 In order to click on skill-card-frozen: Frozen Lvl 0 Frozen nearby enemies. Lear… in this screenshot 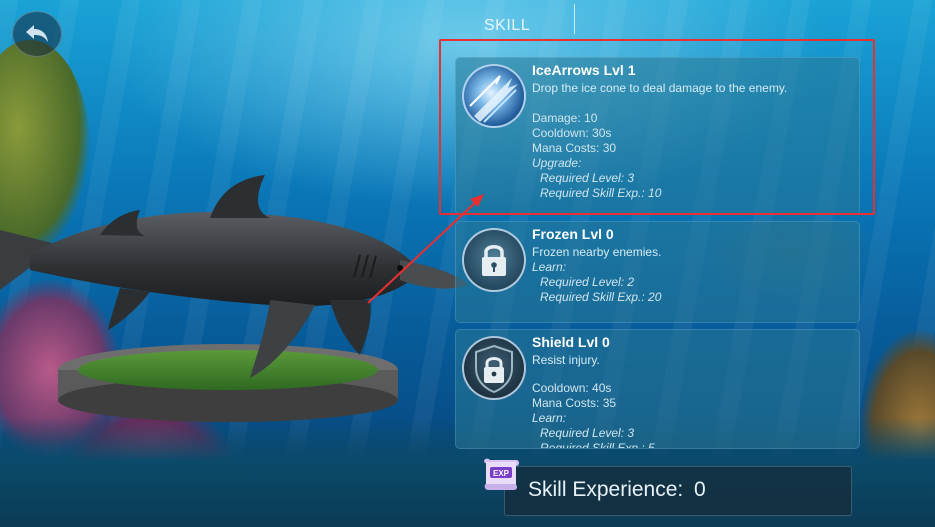, I will do `click(657, 272)`.